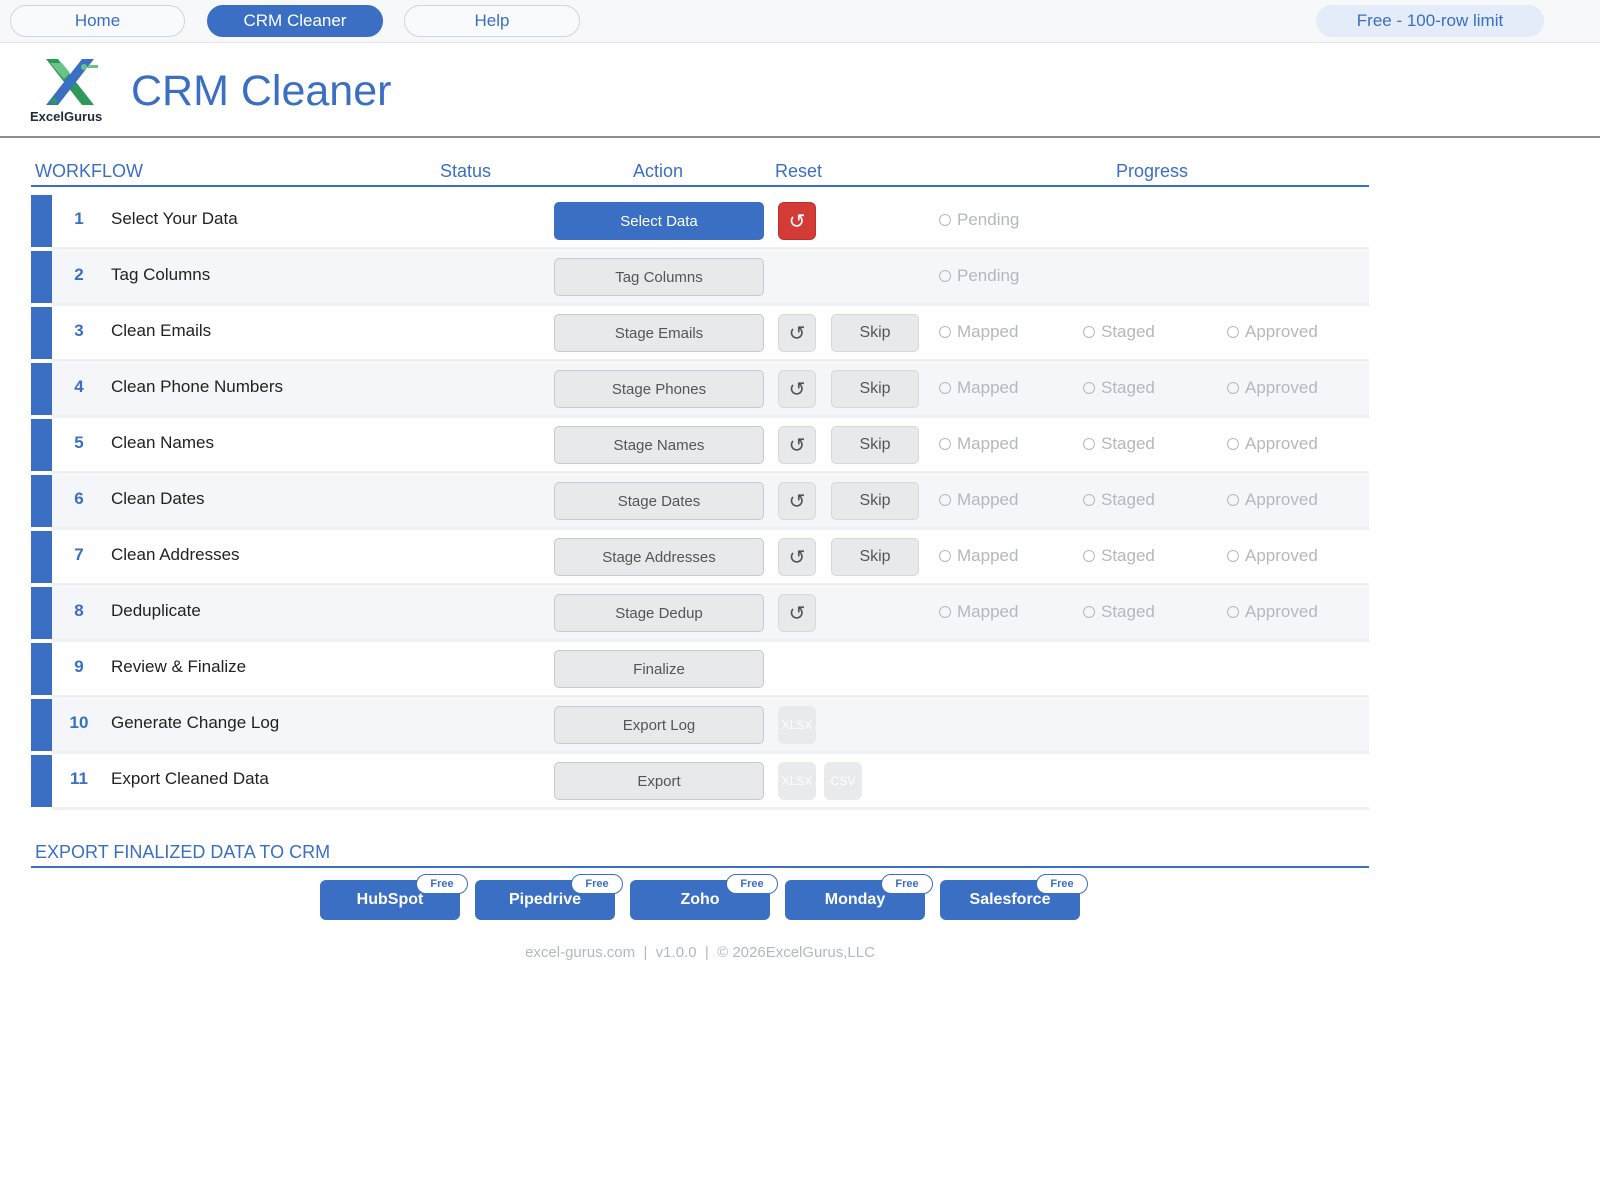  I want to click on step-number: 9, so click(79, 666).